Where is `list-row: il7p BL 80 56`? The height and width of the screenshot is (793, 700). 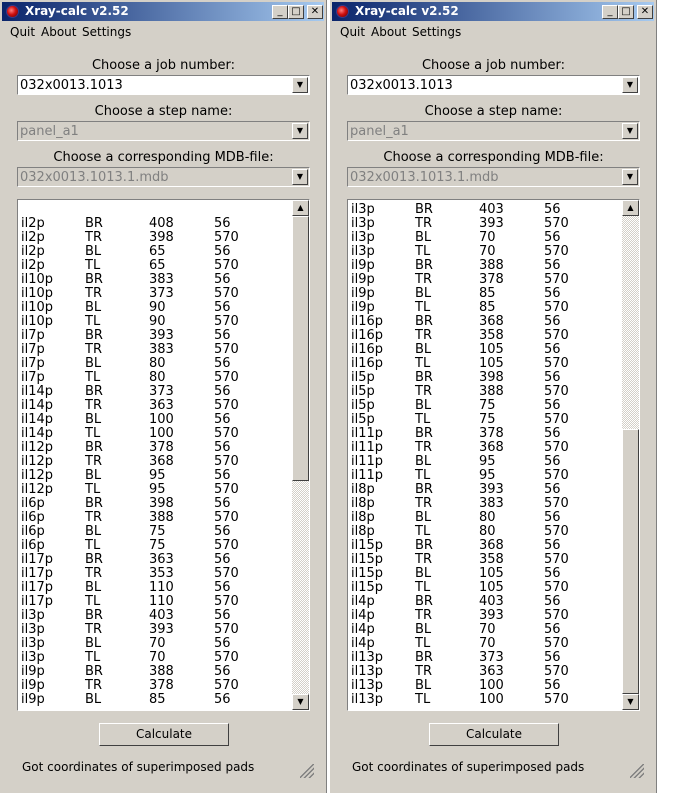
list-row: il7p BL 80 56 is located at coordinates (155, 364).